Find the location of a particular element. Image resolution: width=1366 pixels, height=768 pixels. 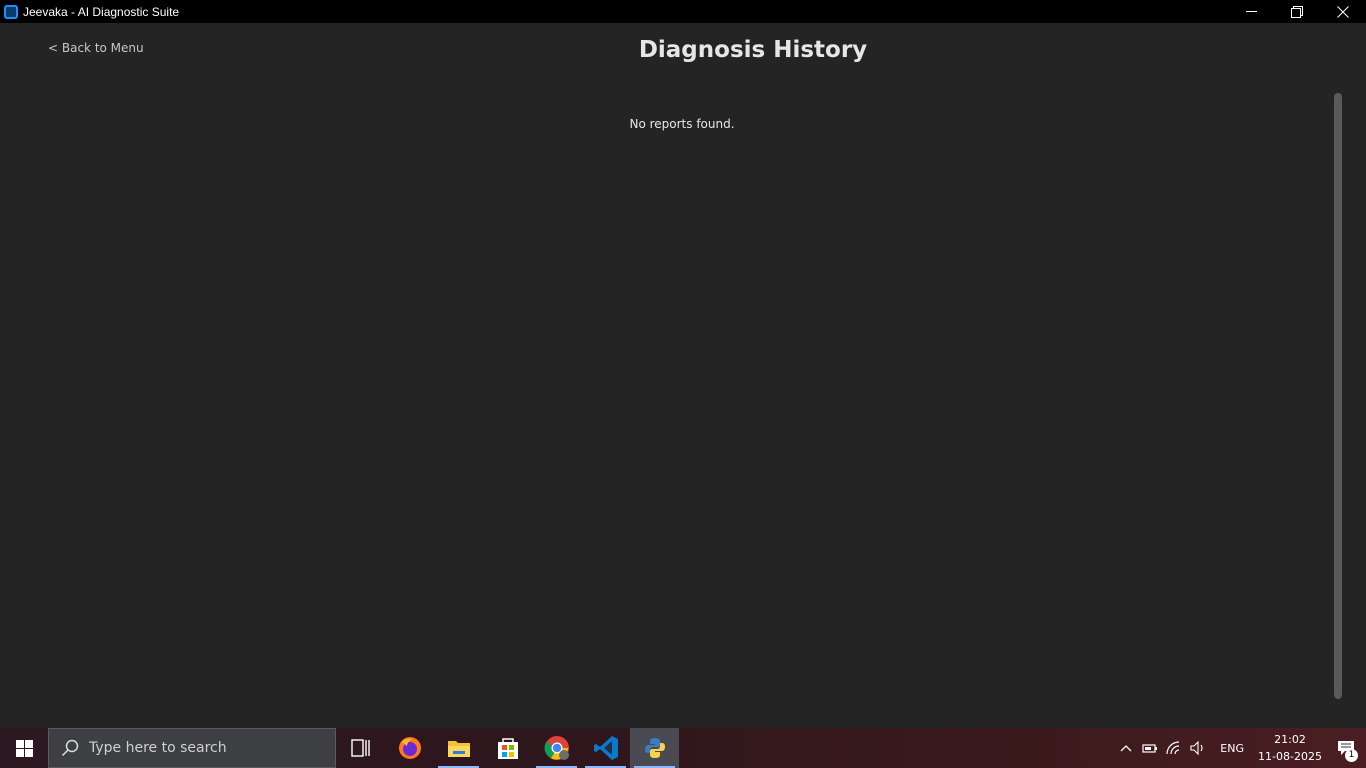

show-hidden-icons-button is located at coordinates (1126, 748).